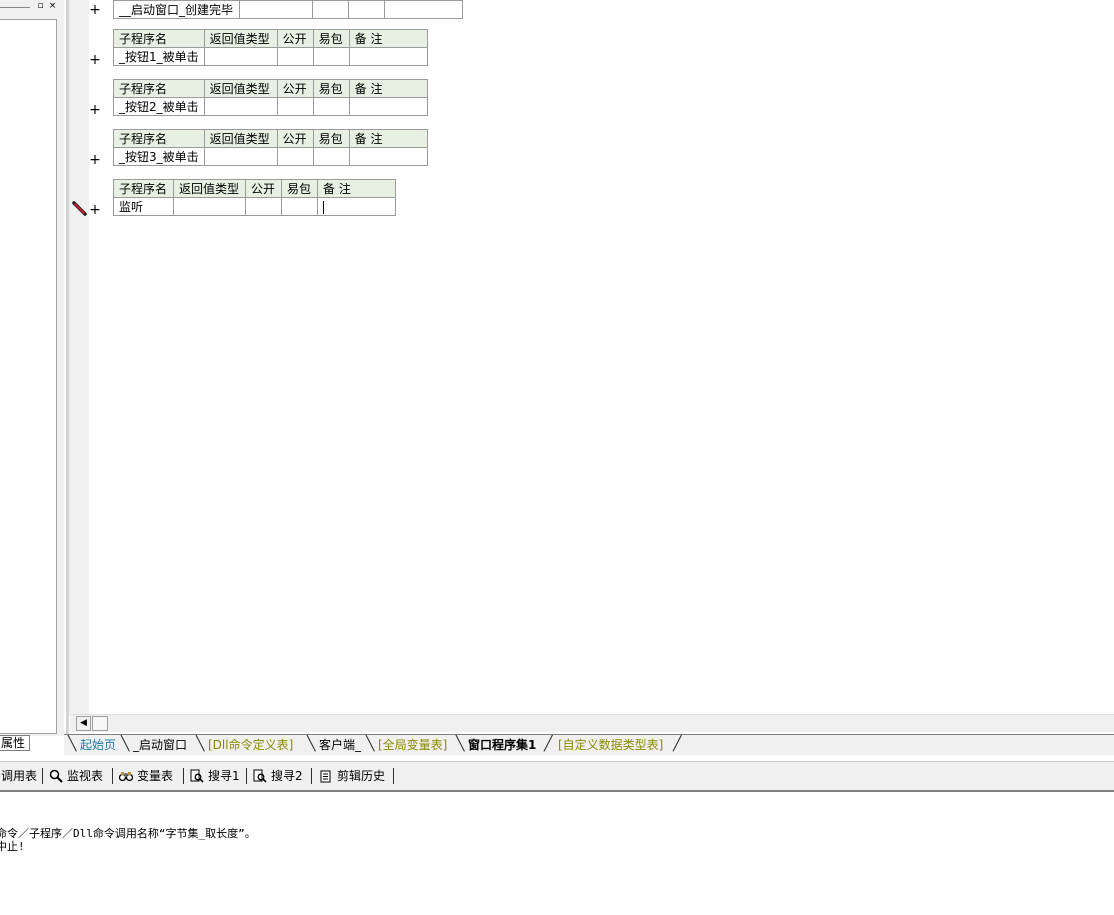  What do you see at coordinates (79, 358) in the screenshot?
I see `line-gutter` at bounding box center [79, 358].